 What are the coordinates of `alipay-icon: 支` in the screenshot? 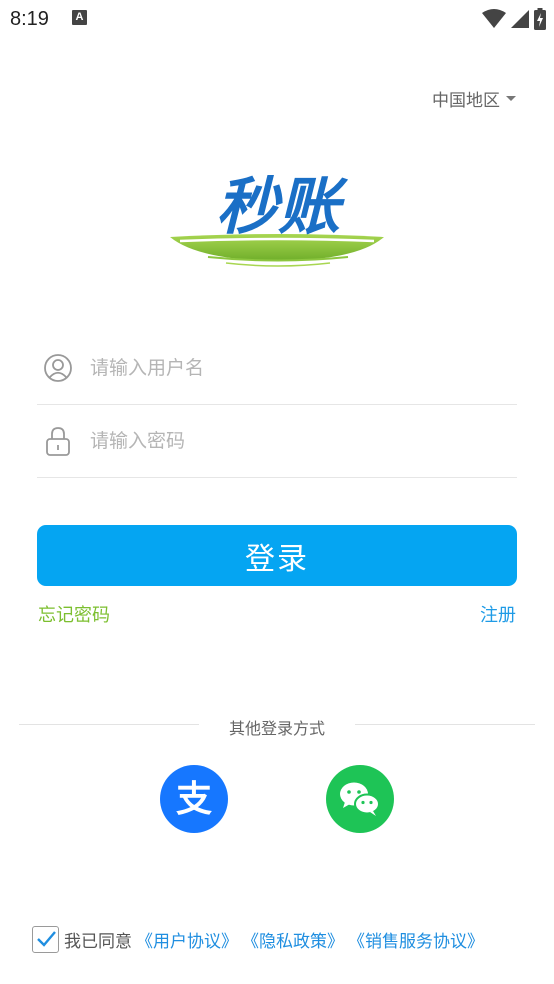 It's located at (194, 799).